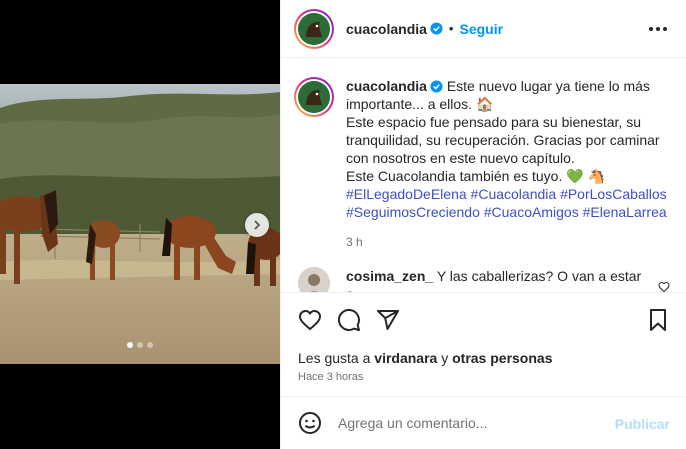 The width and height of the screenshot is (686, 449). Describe the element at coordinates (481, 29) in the screenshot. I see `follow-button: Seguir` at that location.